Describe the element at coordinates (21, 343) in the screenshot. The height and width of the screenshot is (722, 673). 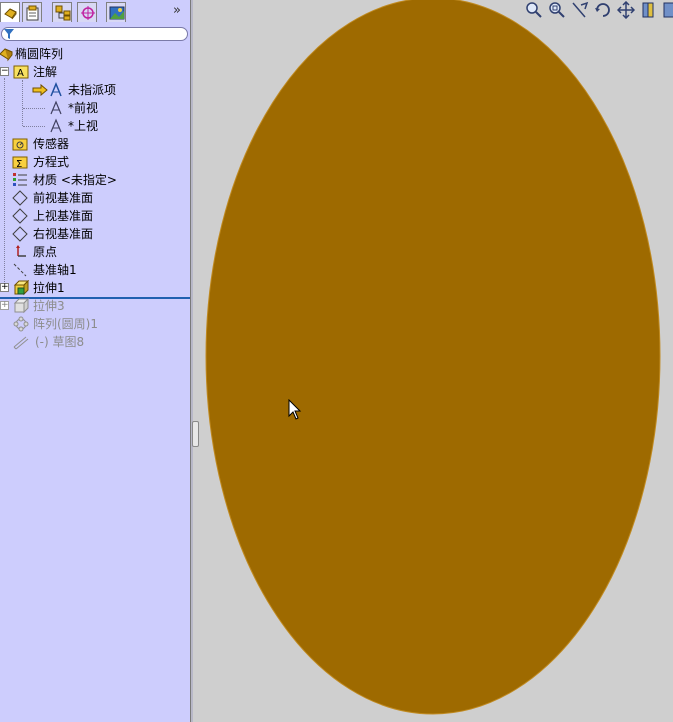
I see `sketch-icon` at that location.